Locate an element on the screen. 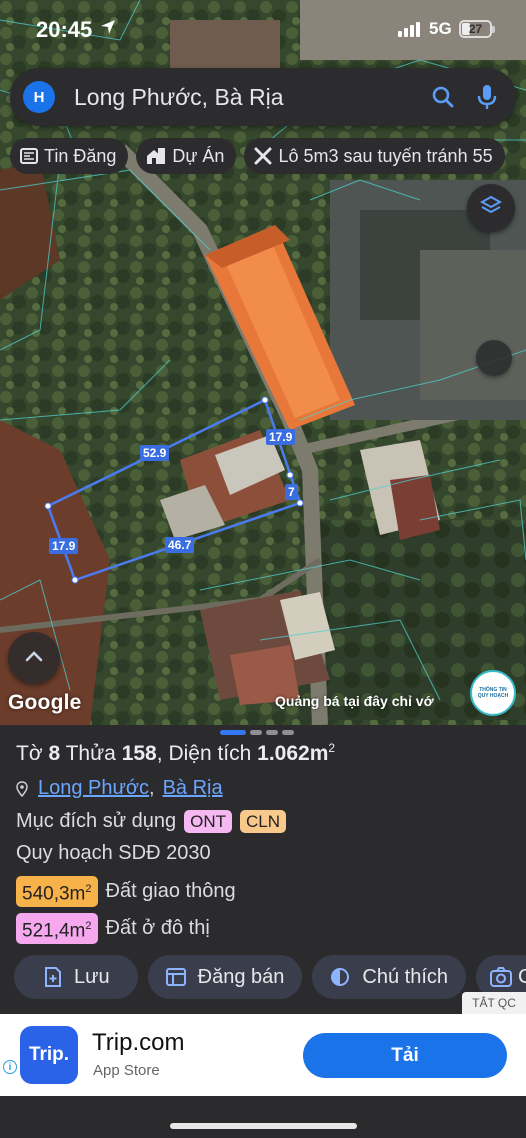  status-bar: 20:45 5G 27 is located at coordinates (263, 29).